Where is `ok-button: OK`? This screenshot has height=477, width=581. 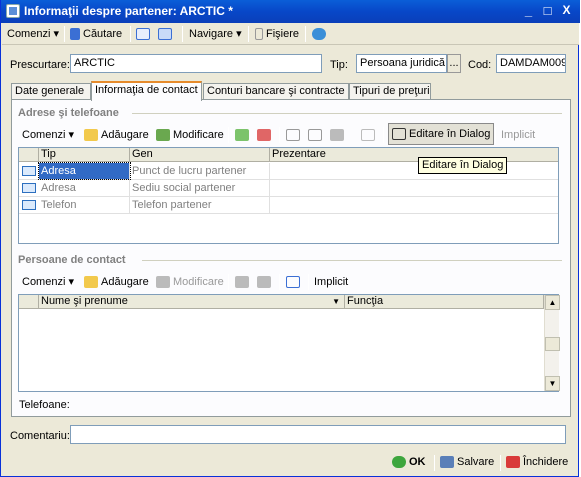
ok-button: OK is located at coordinates (409, 462).